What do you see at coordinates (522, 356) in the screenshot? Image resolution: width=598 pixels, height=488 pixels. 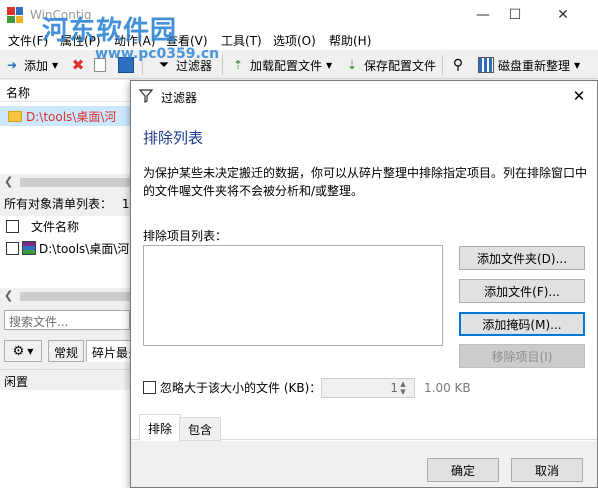 I see `remove-item-button: 移除项目(I)` at bounding box center [522, 356].